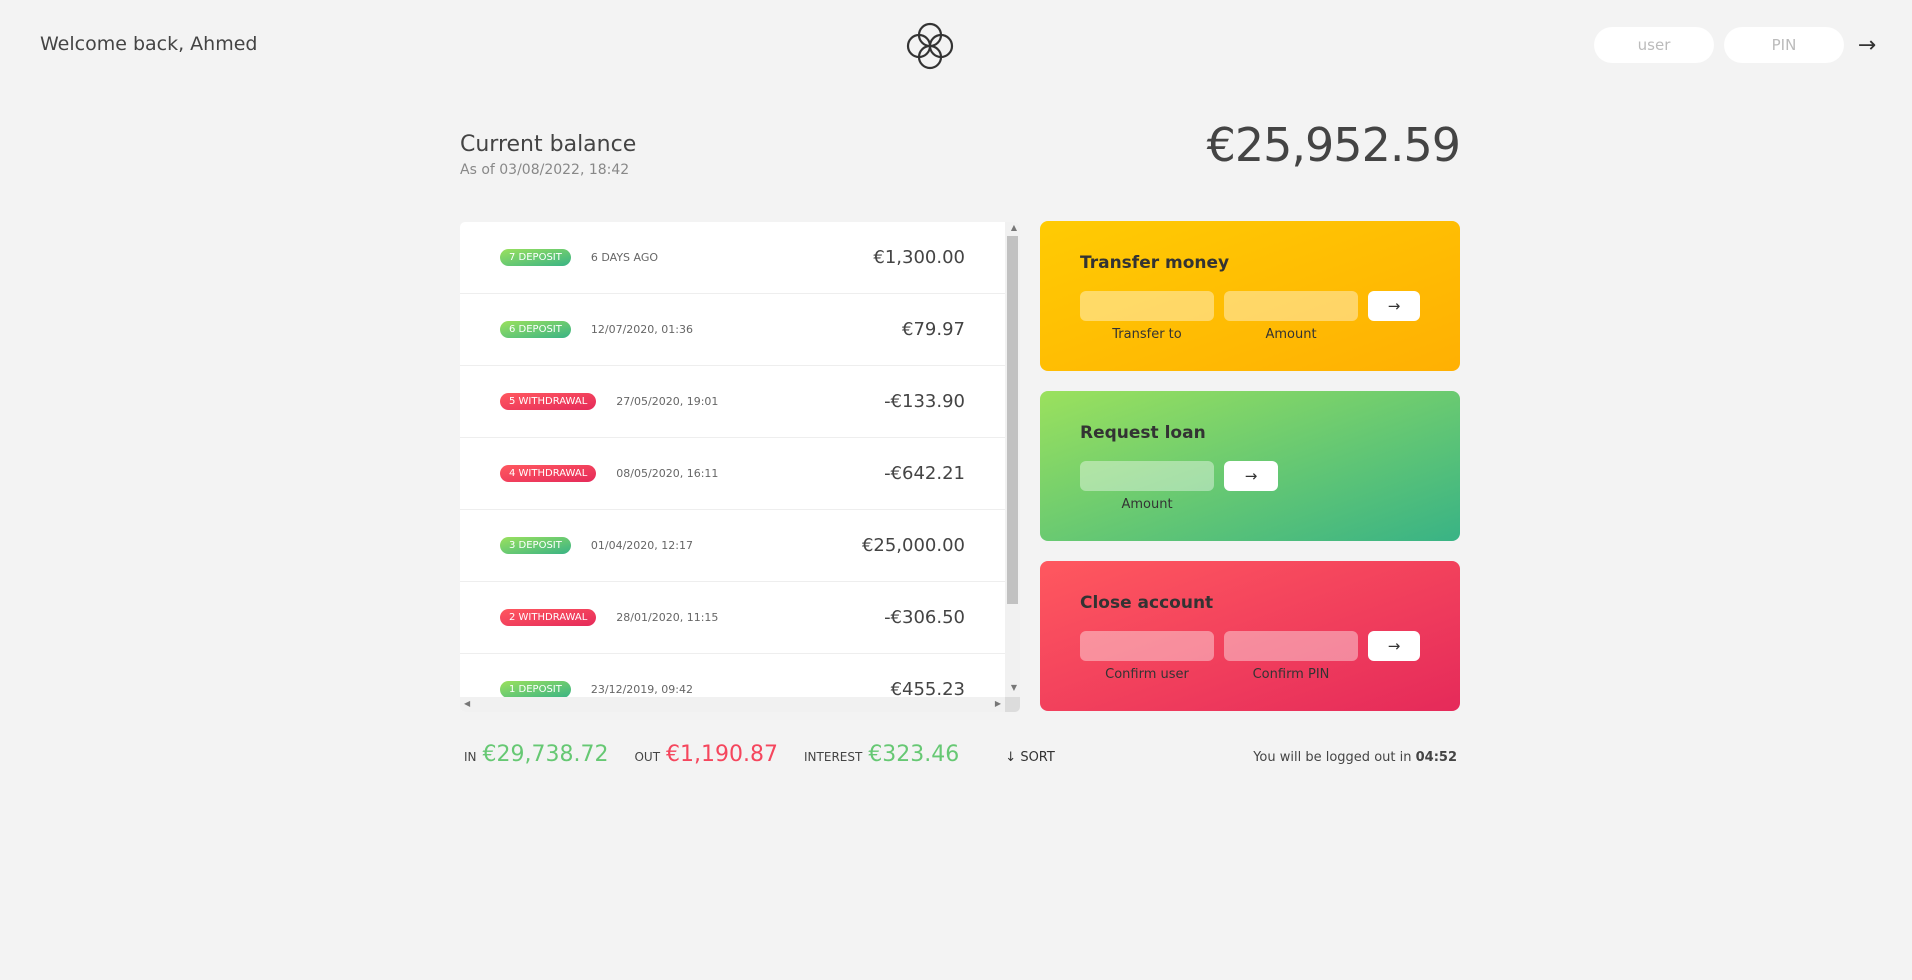 This screenshot has width=1912, height=980. I want to click on summary-interest-value: €323.46, so click(914, 754).